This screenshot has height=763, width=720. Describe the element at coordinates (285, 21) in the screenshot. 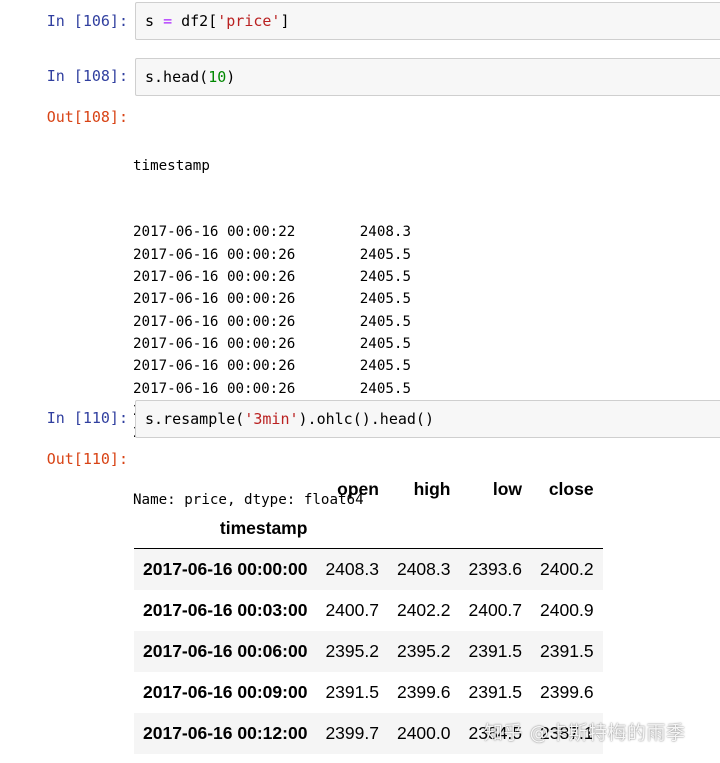

I see `code-token: ]` at that location.